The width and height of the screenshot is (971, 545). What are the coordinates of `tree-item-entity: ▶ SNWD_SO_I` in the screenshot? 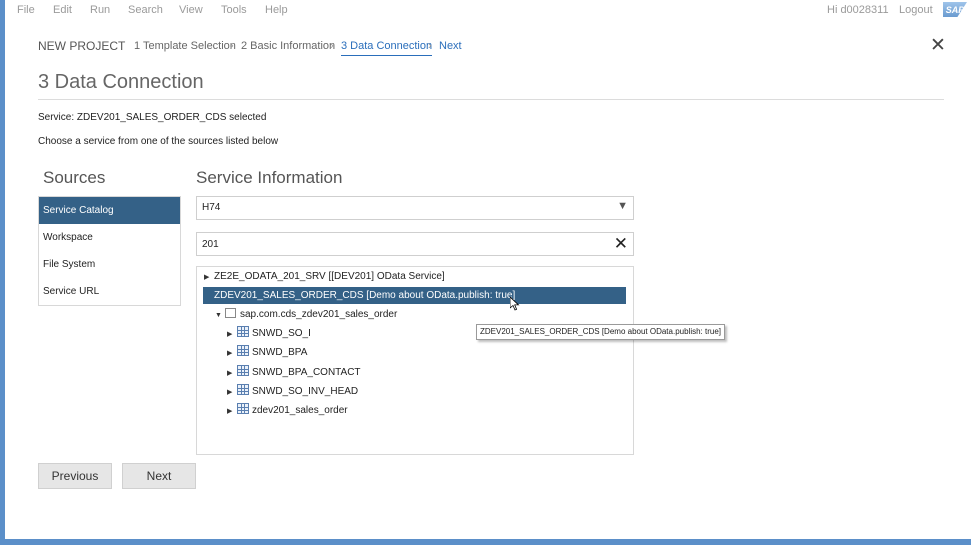 It's located at (269, 333).